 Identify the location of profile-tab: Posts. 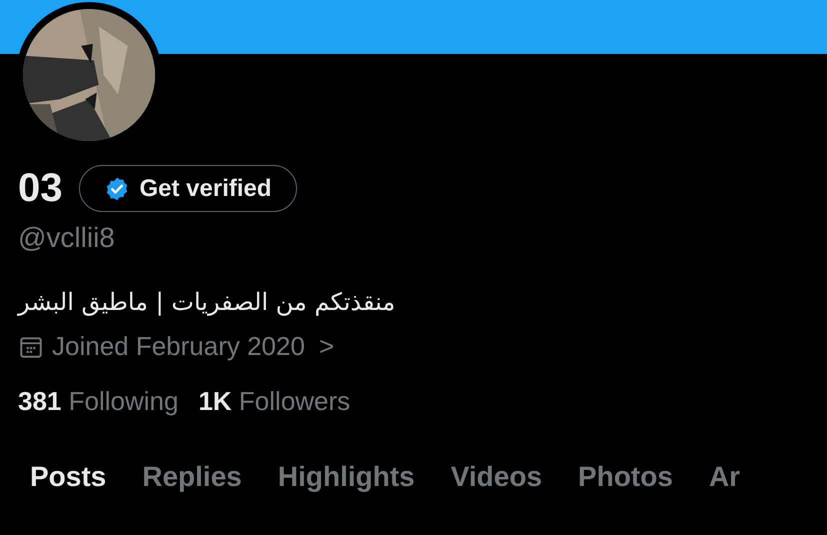
(72, 477).